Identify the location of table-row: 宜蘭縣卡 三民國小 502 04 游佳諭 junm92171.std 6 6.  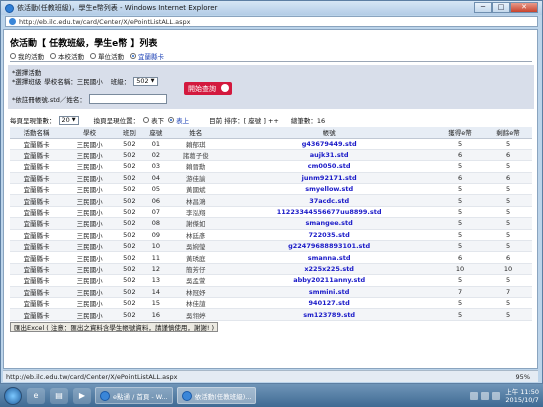
(271, 178).